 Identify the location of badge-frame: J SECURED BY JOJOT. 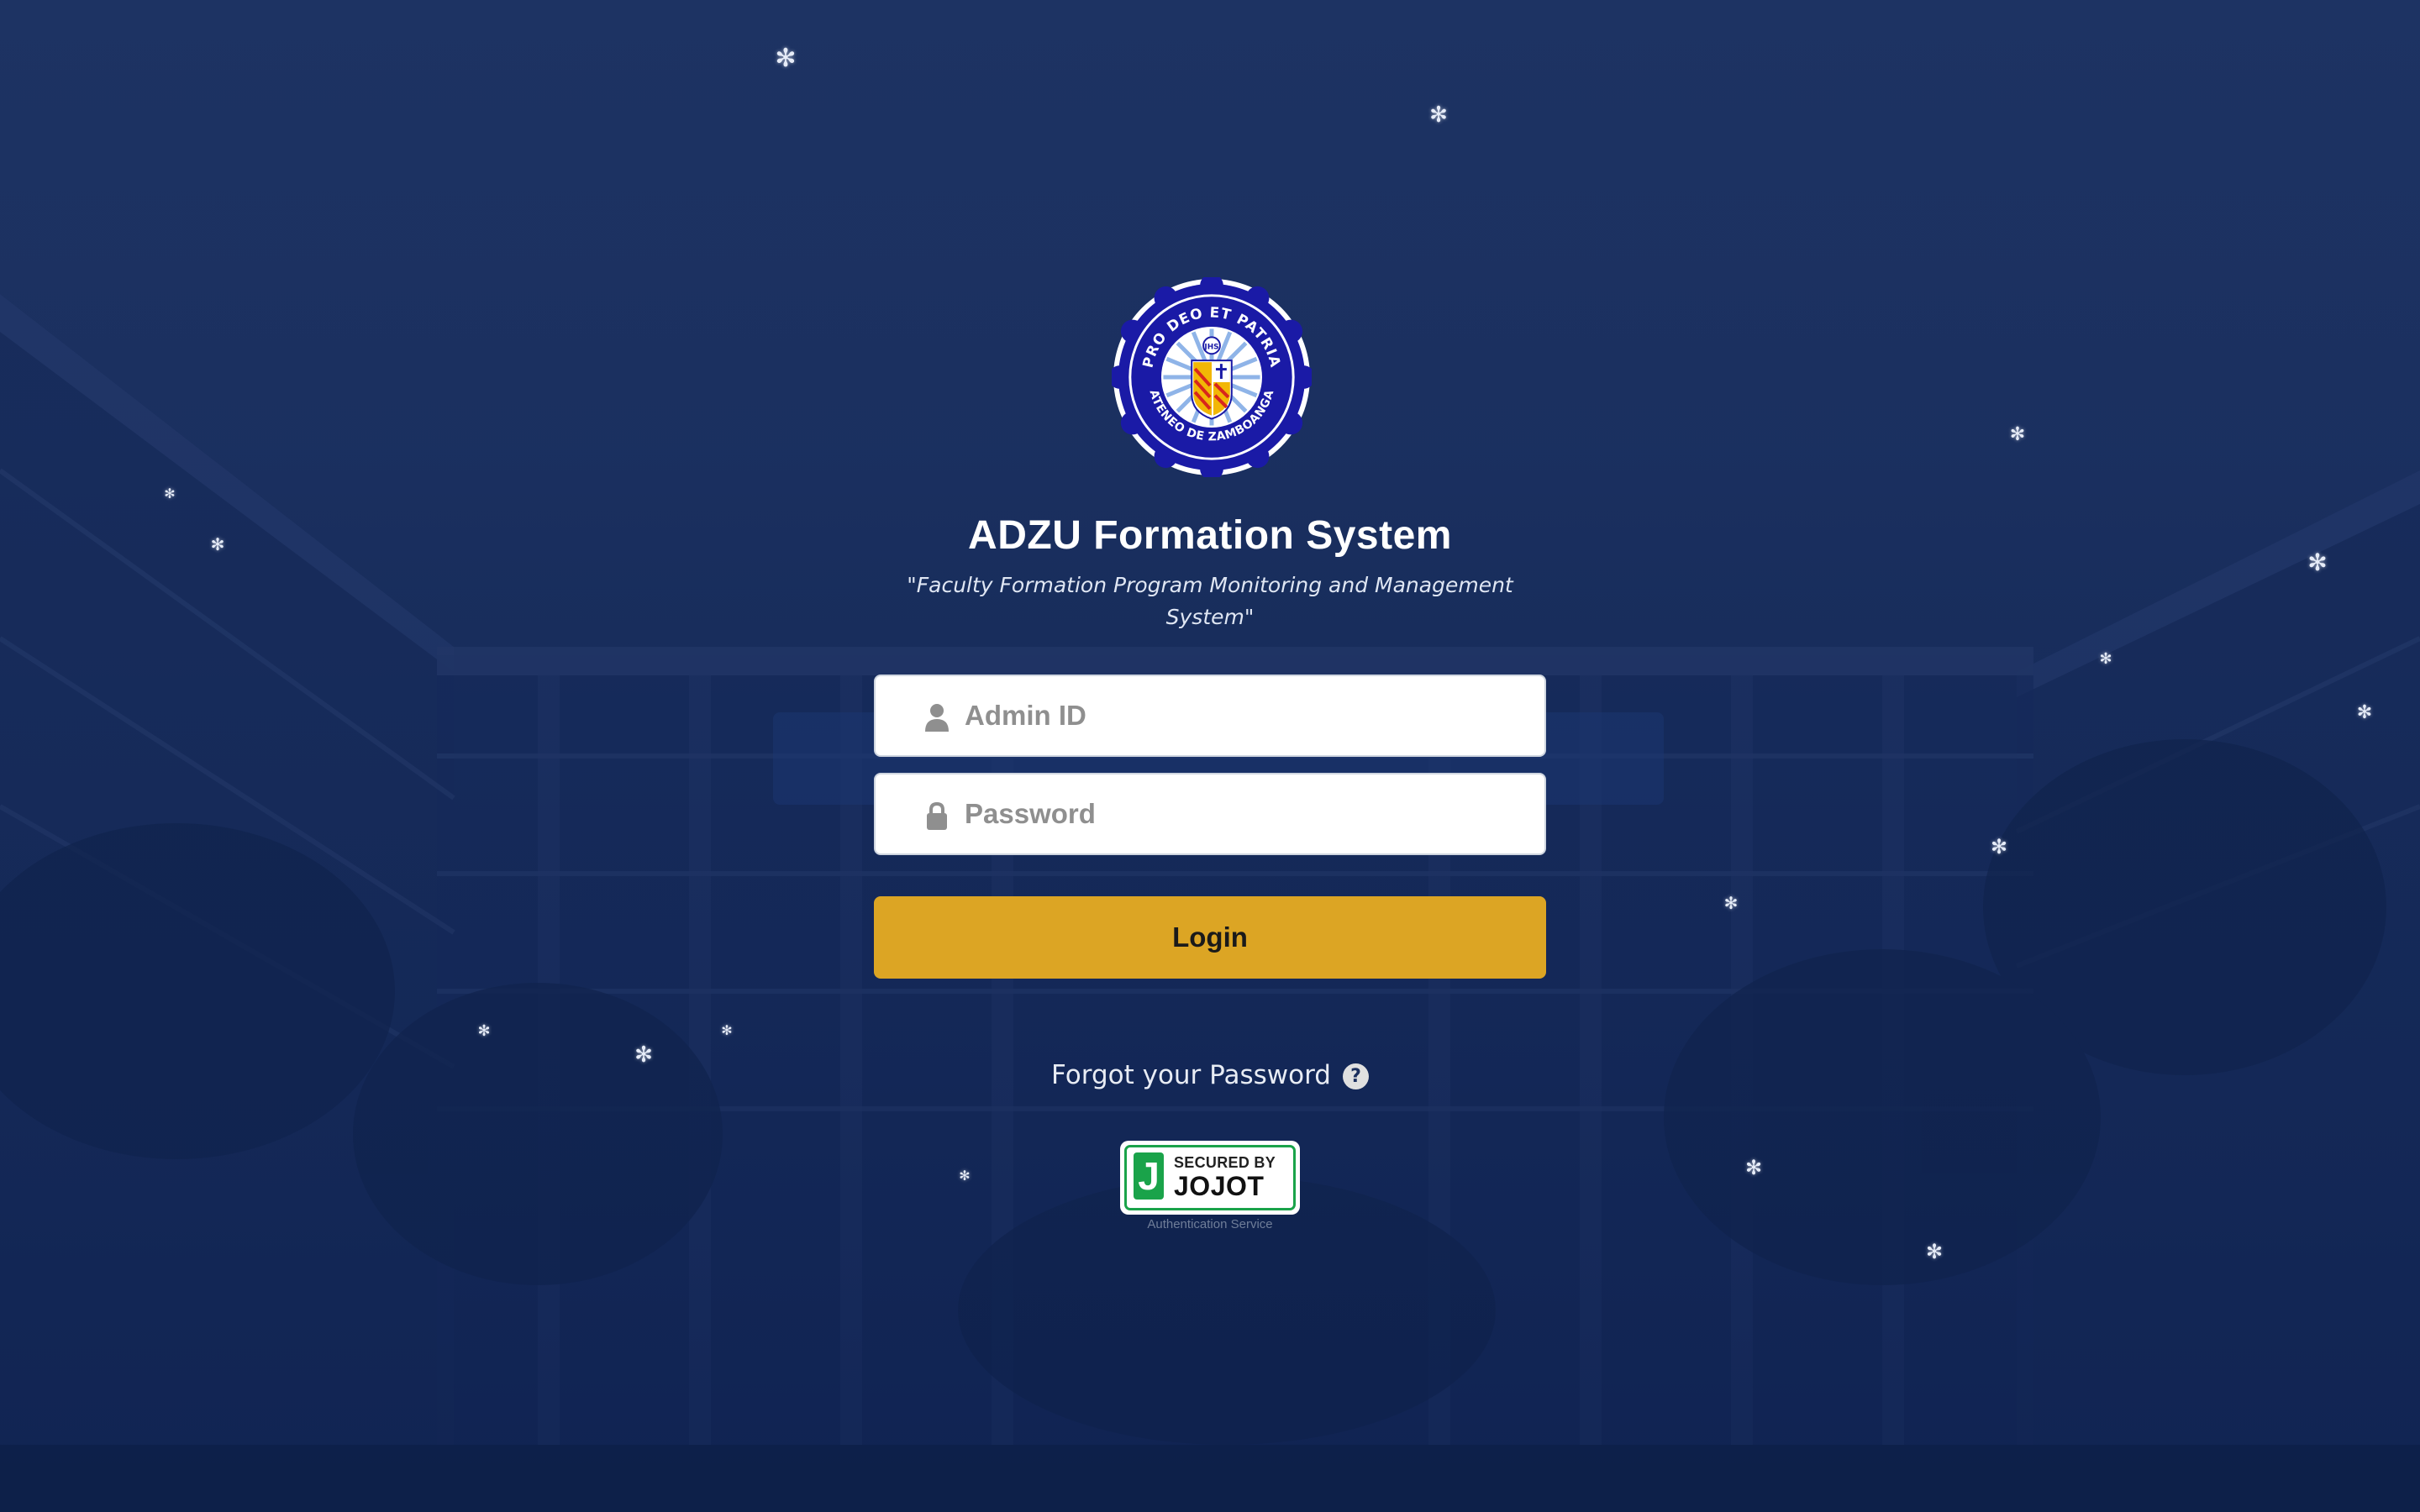
(1210, 1177).